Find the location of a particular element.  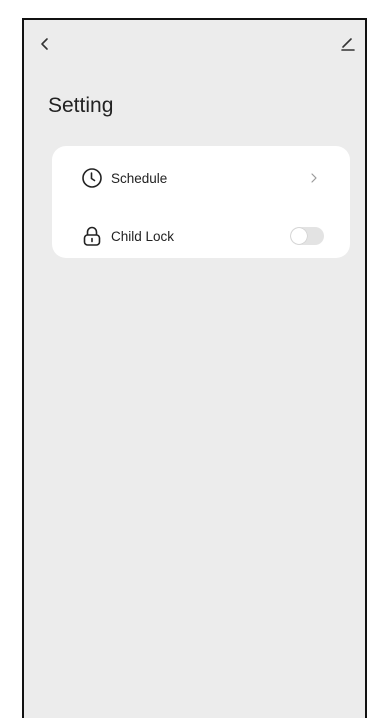

back-button is located at coordinates (45, 44).